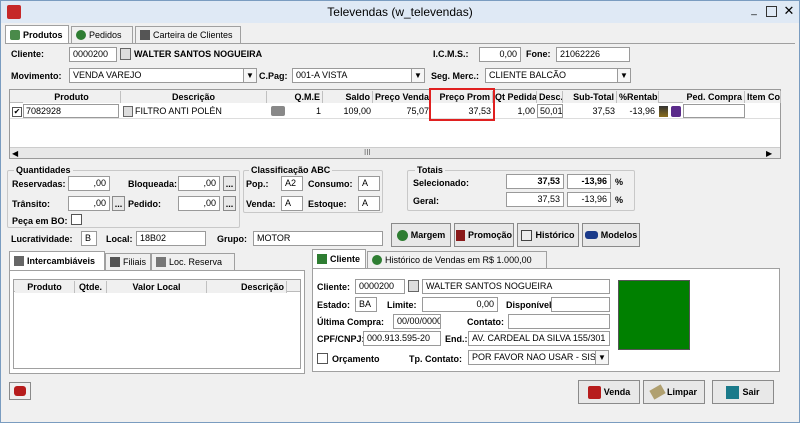  I want to click on geral-label: Geral:, so click(426, 201).